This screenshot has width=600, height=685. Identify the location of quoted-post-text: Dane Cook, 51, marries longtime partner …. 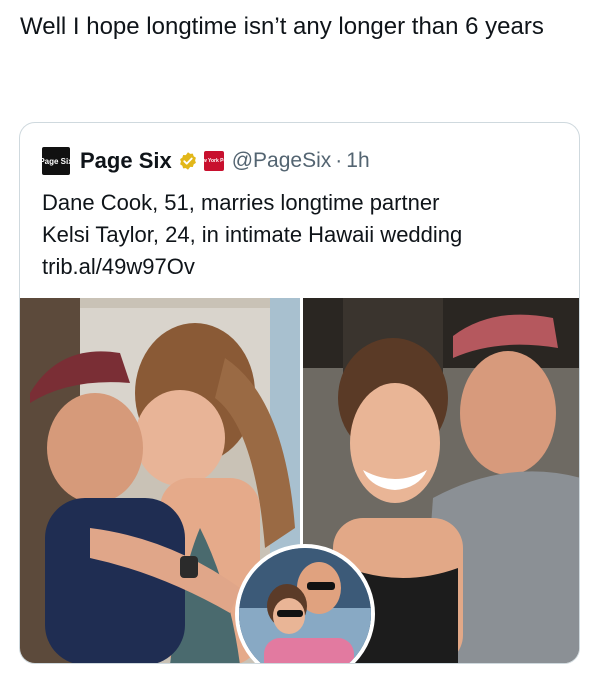
(302, 235).